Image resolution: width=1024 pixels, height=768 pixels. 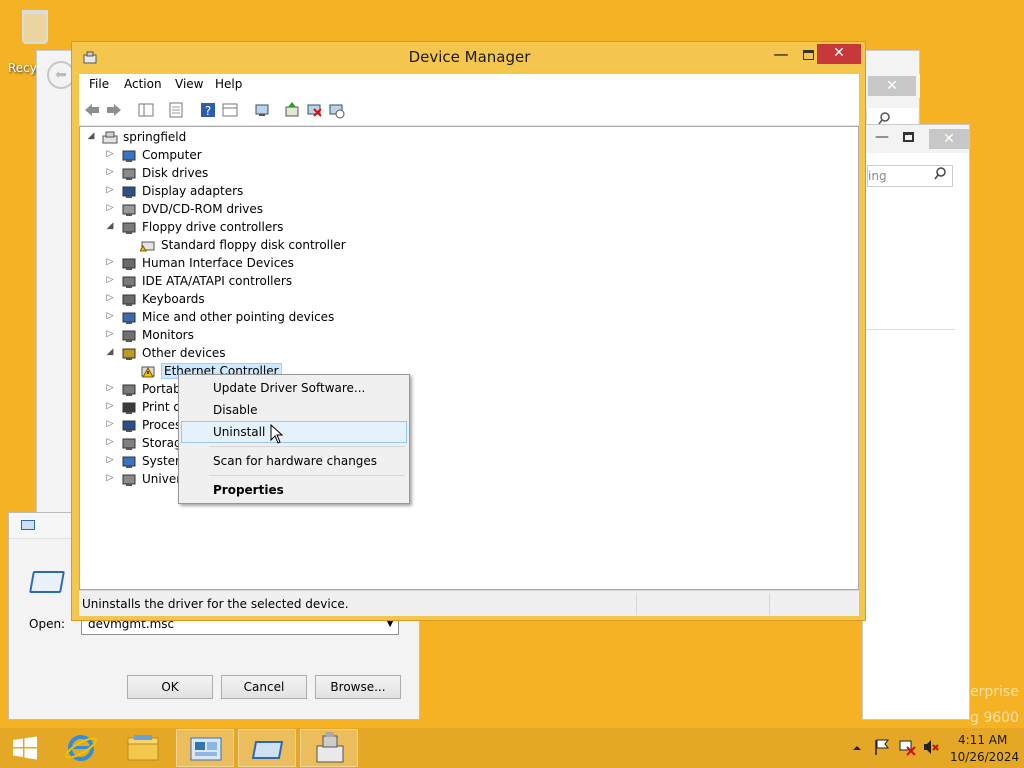 I want to click on background-window-close-button: ✕, so click(x=892, y=86).